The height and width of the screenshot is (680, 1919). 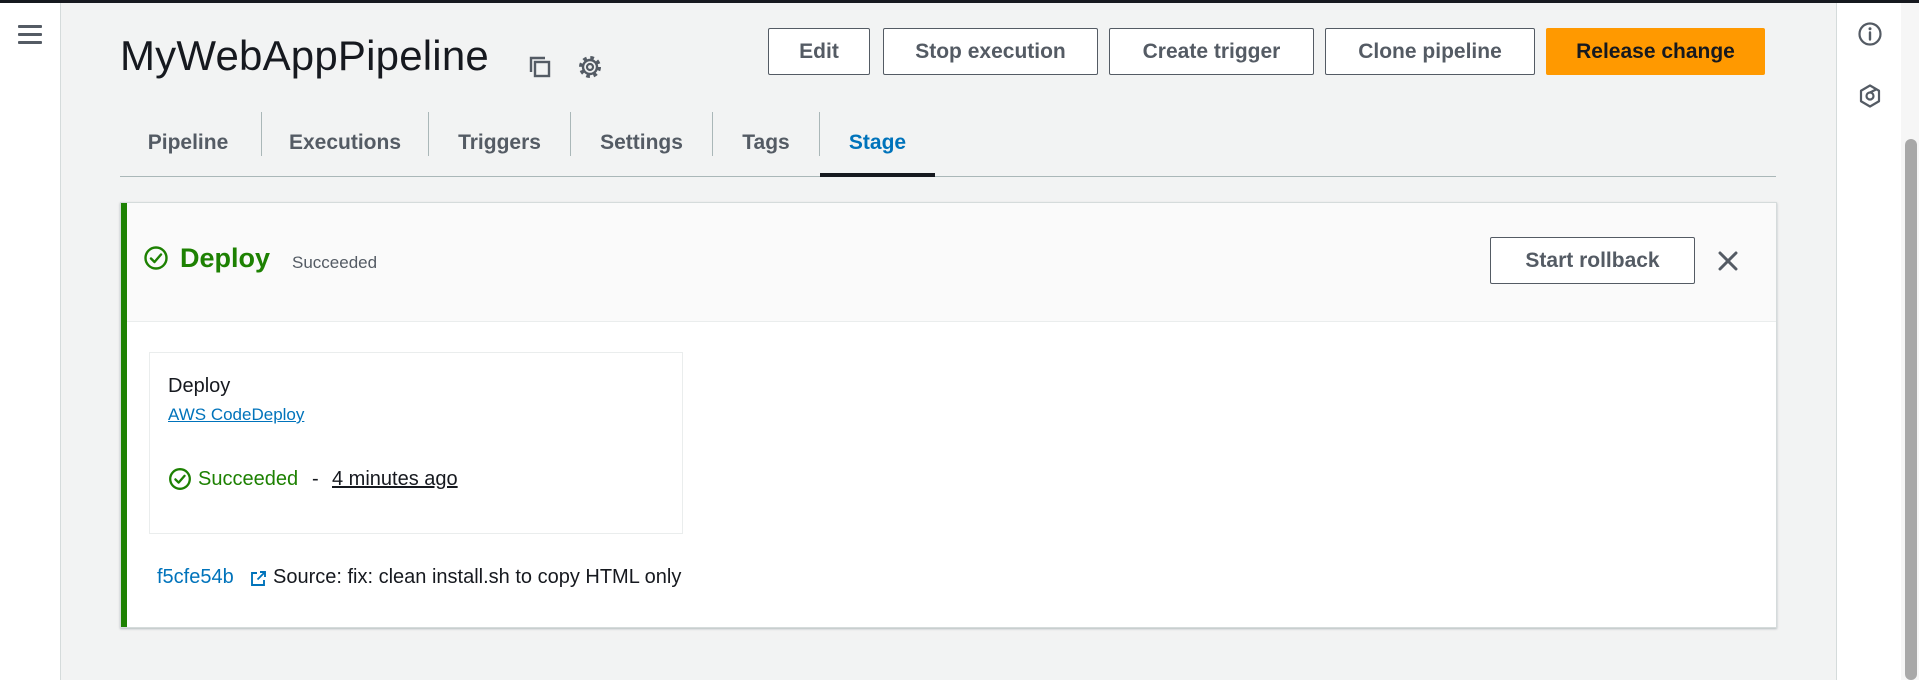 What do you see at coordinates (225, 258) in the screenshot?
I see `stage-name: Deploy` at bounding box center [225, 258].